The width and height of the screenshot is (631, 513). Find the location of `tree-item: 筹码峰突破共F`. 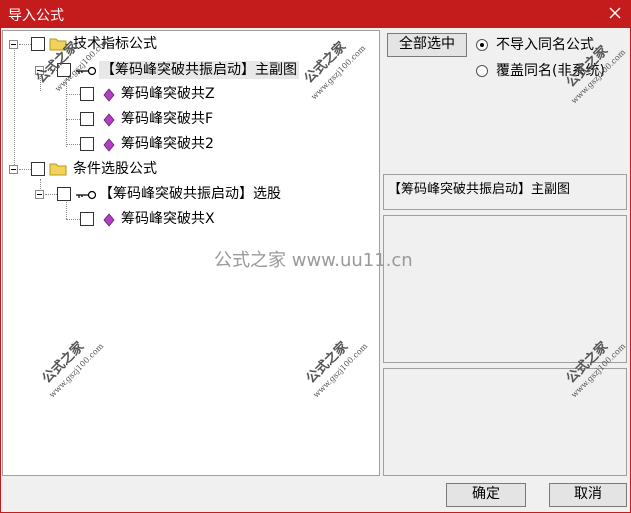

tree-item: 筹码峰突破共F is located at coordinates (188, 120).